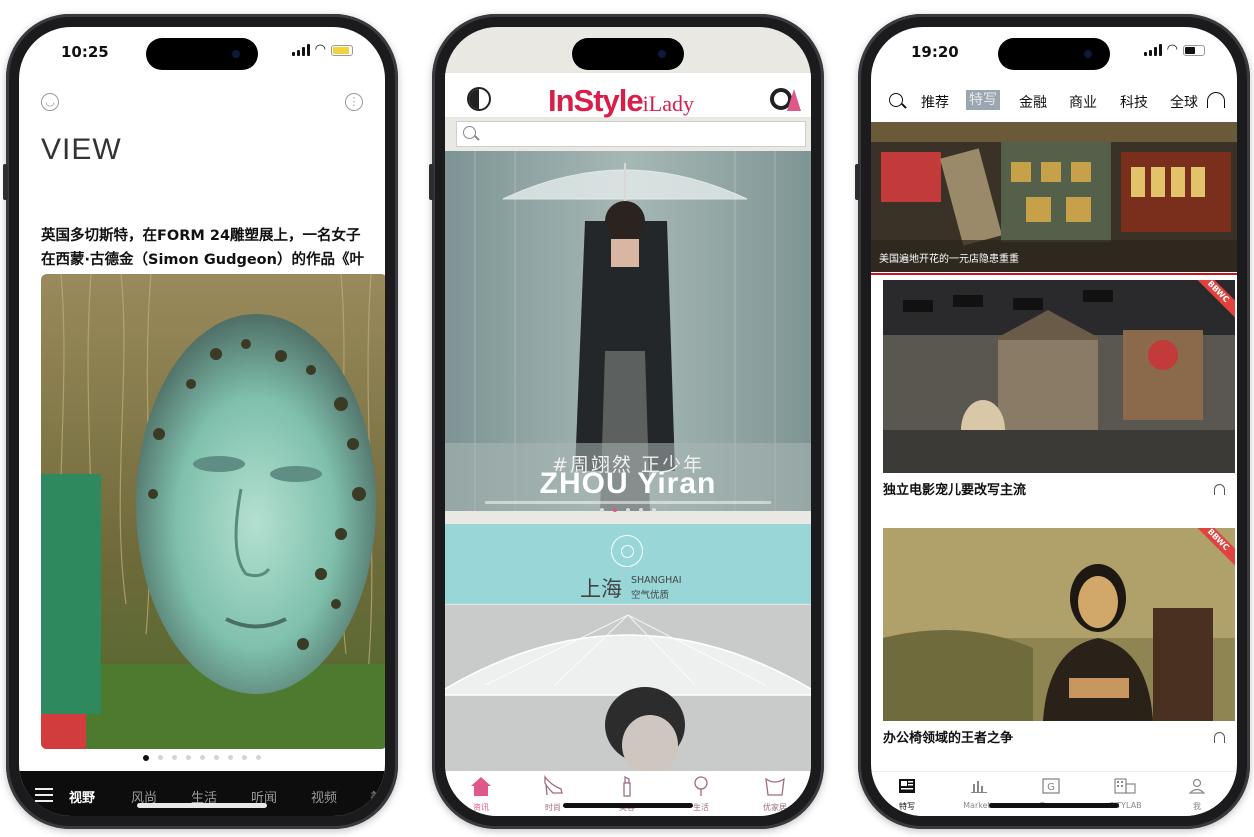 Image resolution: width=1254 pixels, height=837 pixels. I want to click on tab-beauty: 美容, so click(377, 801).